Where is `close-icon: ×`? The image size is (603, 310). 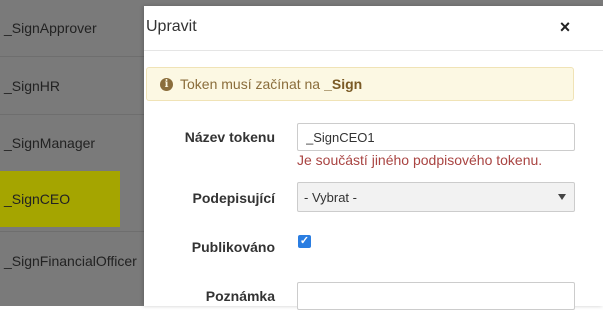 close-icon: × is located at coordinates (565, 27).